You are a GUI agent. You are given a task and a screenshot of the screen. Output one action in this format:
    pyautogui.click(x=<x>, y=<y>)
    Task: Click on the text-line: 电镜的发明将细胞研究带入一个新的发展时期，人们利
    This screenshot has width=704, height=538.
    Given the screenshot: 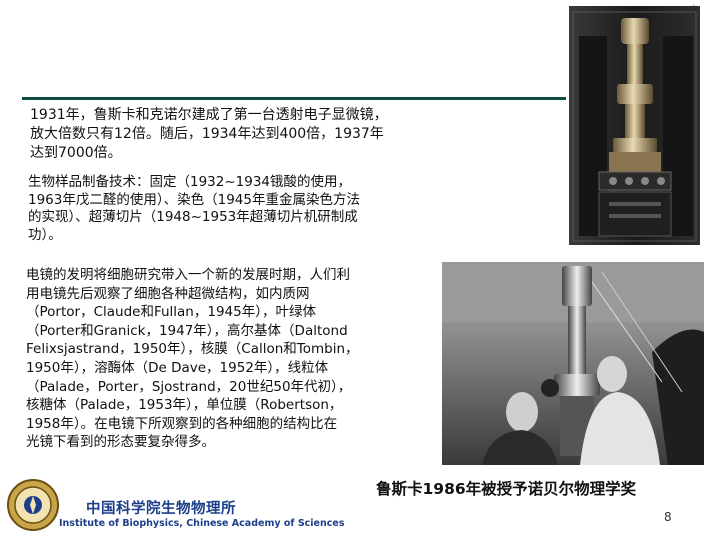 What is the action you would take?
    pyautogui.click(x=188, y=275)
    